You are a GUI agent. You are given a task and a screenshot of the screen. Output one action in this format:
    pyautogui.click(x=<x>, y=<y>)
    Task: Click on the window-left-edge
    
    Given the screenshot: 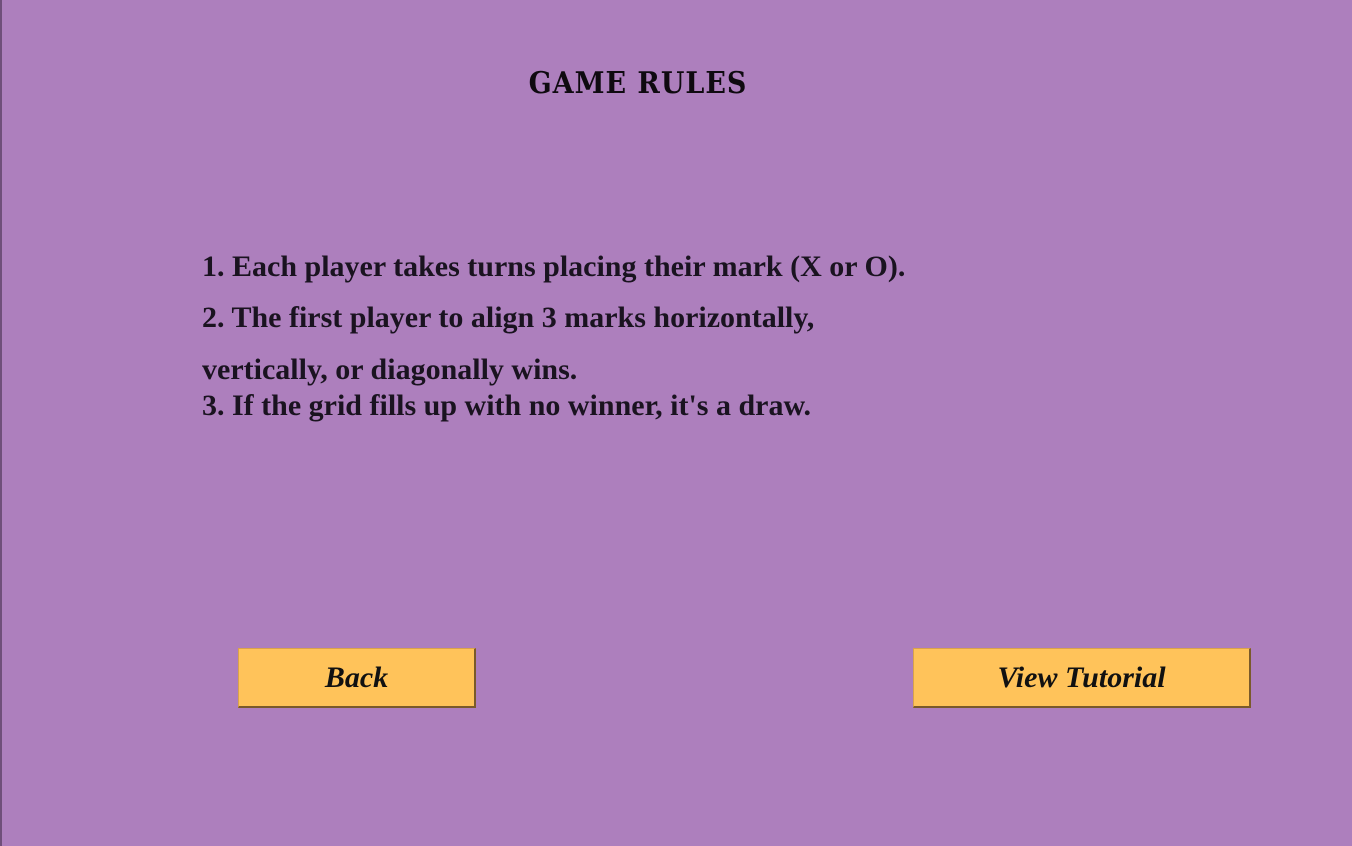 What is the action you would take?
    pyautogui.click(x=1, y=423)
    